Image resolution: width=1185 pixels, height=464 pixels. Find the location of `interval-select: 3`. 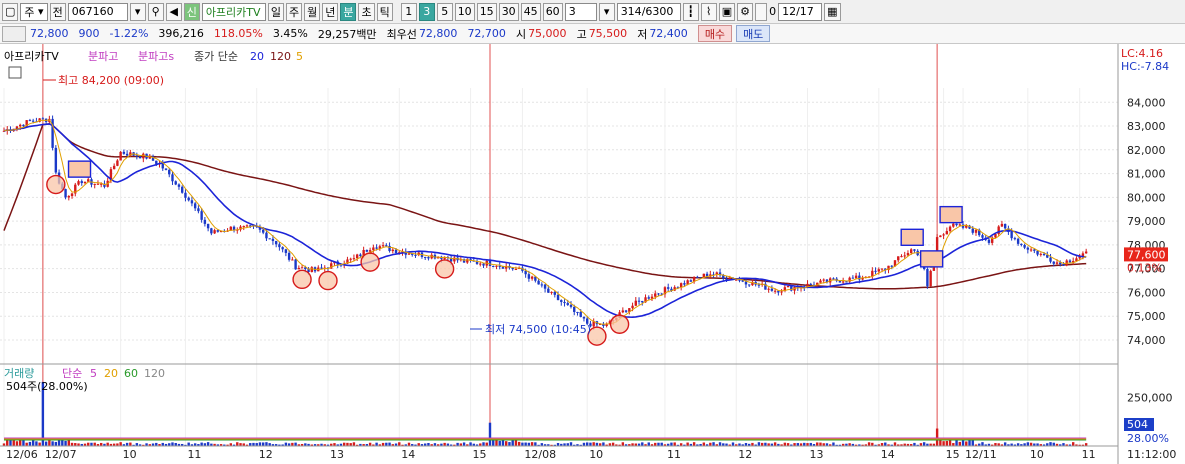

interval-select: 3 is located at coordinates (580, 11).